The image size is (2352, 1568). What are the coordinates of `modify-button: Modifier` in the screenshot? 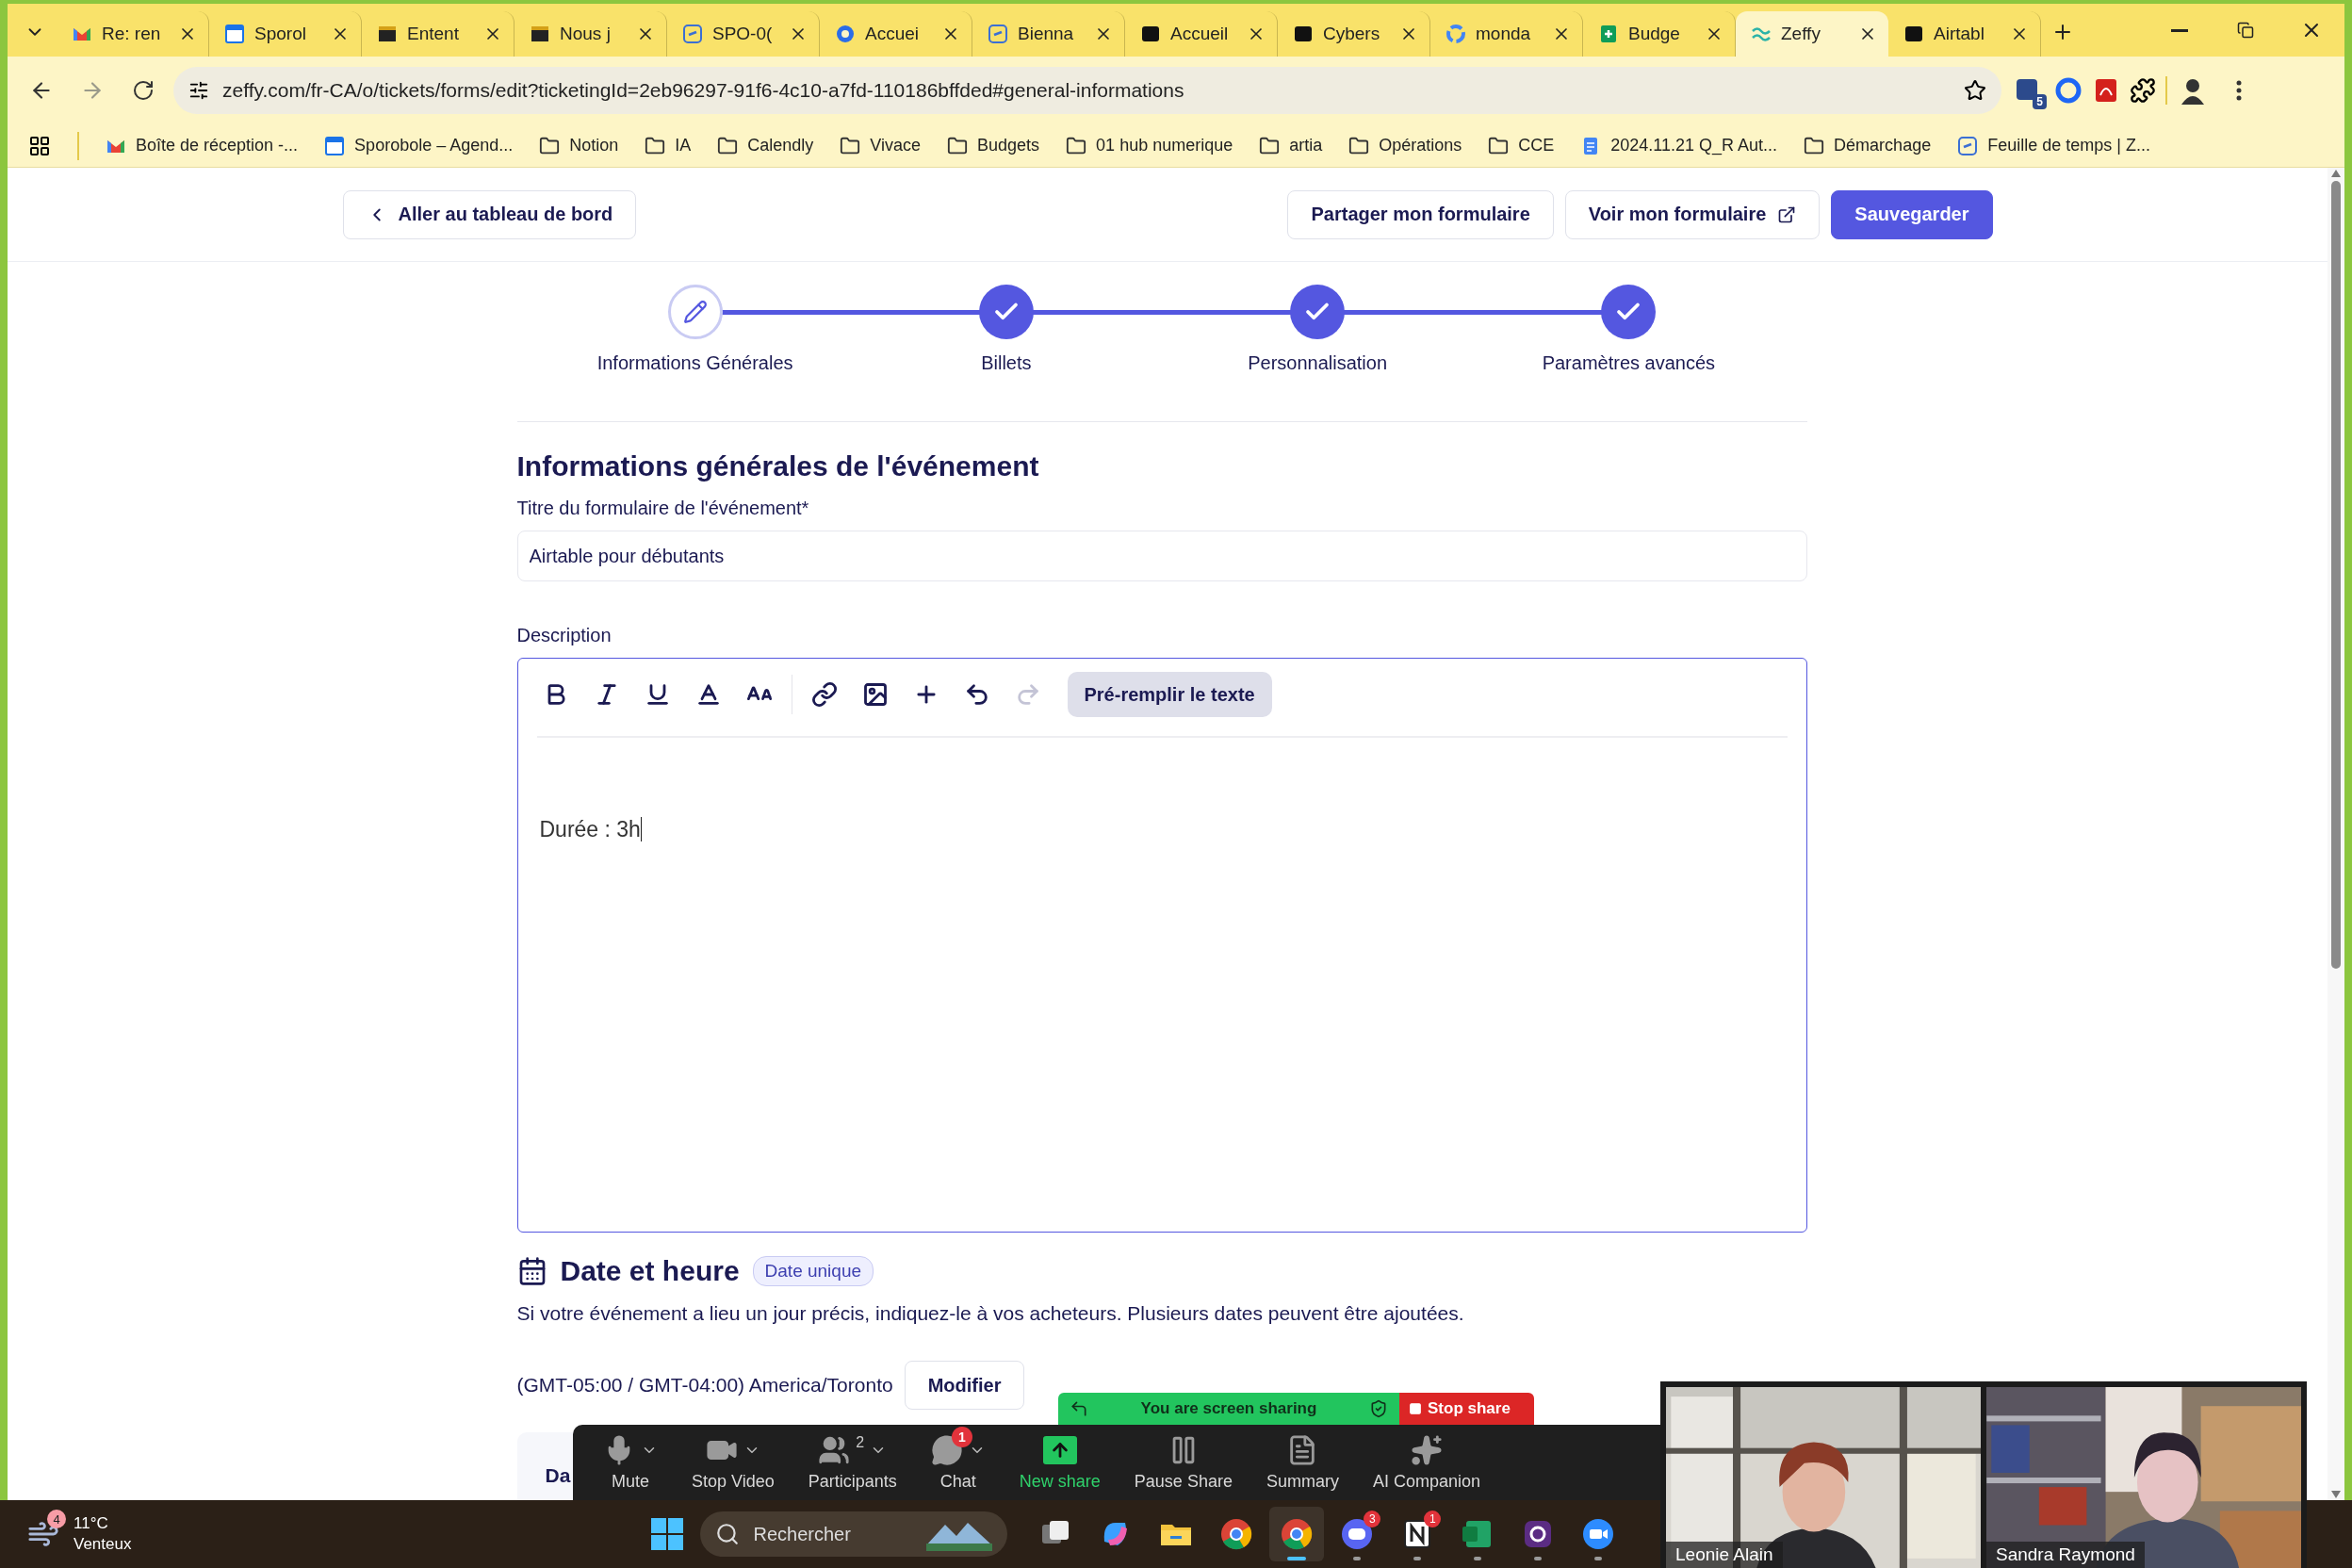 It's located at (965, 1386).